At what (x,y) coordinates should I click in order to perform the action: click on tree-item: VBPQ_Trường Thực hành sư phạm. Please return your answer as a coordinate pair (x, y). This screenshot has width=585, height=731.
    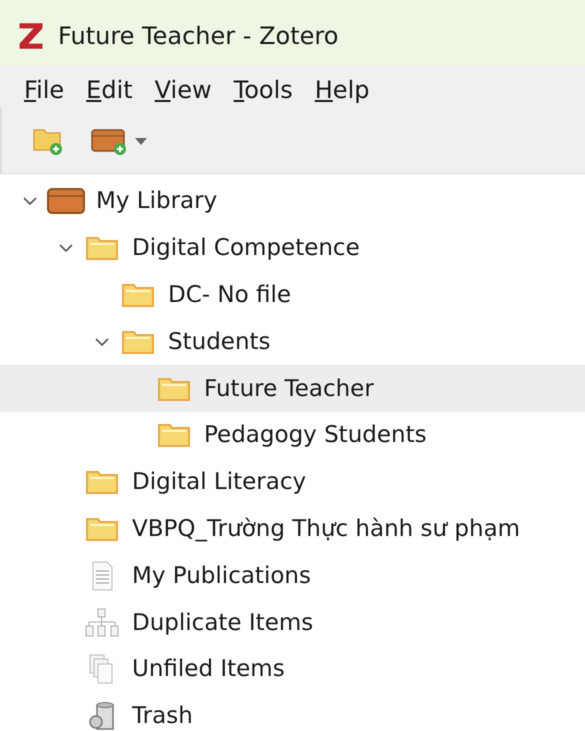
    Looking at the image, I should click on (292, 529).